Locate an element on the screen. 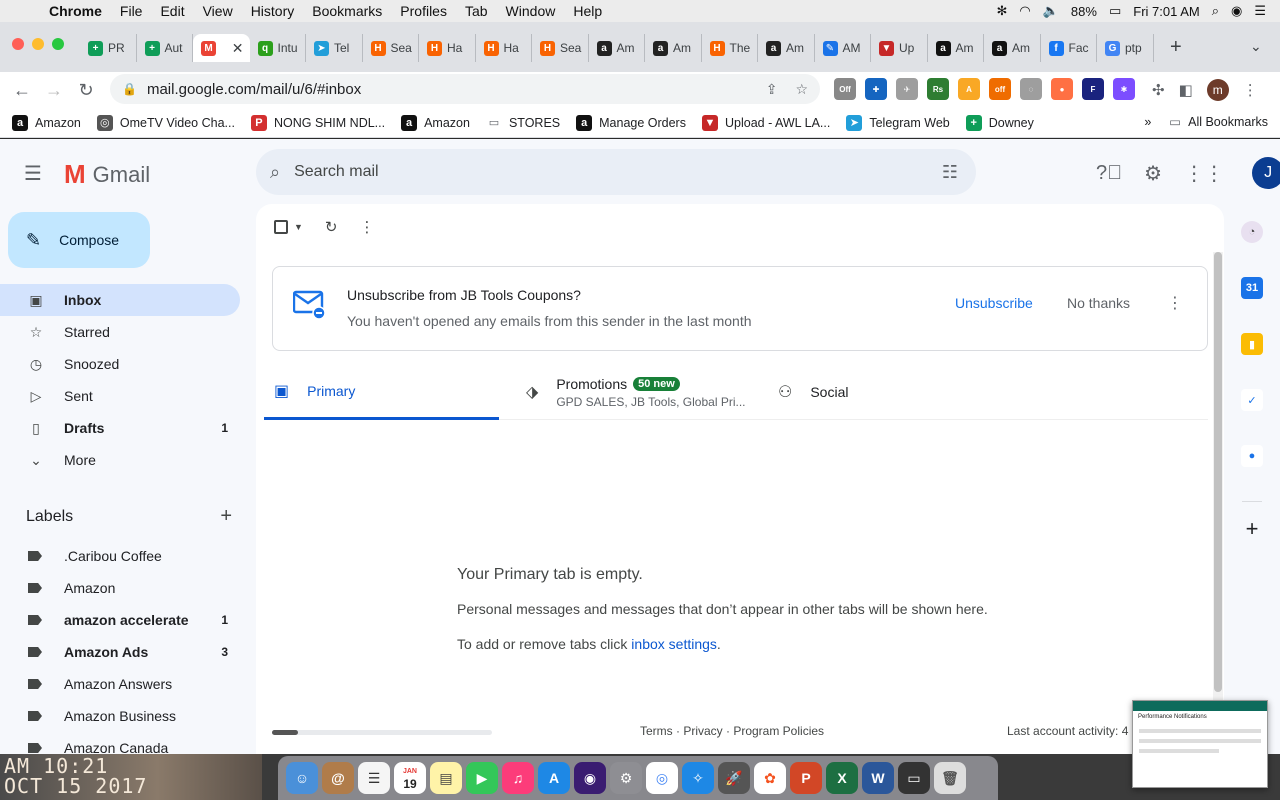 Image resolution: width=1280 pixels, height=800 pixels. powerpoint-icon: P is located at coordinates (806, 778).